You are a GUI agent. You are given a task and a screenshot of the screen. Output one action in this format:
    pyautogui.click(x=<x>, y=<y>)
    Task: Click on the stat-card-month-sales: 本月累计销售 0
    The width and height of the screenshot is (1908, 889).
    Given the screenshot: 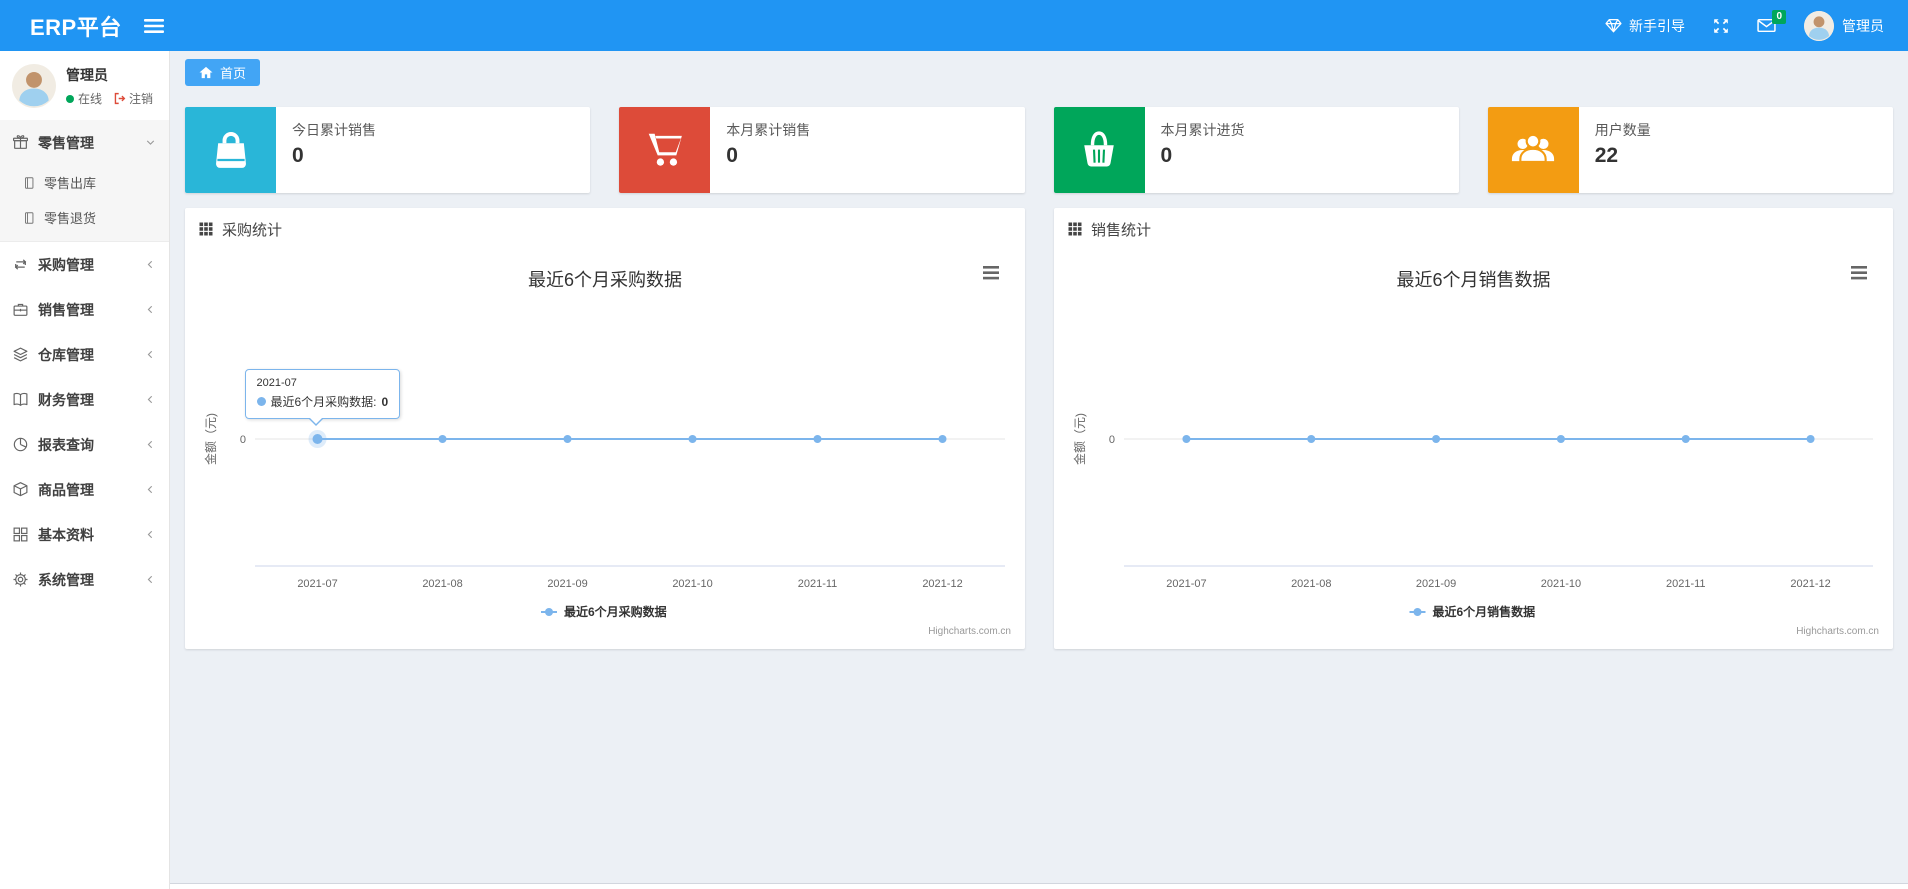 What is the action you would take?
    pyautogui.click(x=822, y=150)
    